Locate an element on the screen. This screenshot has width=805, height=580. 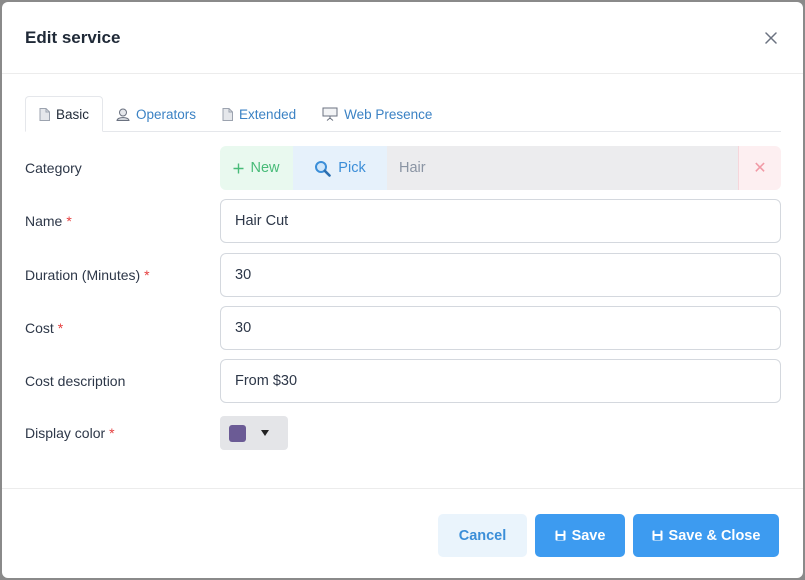
tab-label: Basic is located at coordinates (73, 114).